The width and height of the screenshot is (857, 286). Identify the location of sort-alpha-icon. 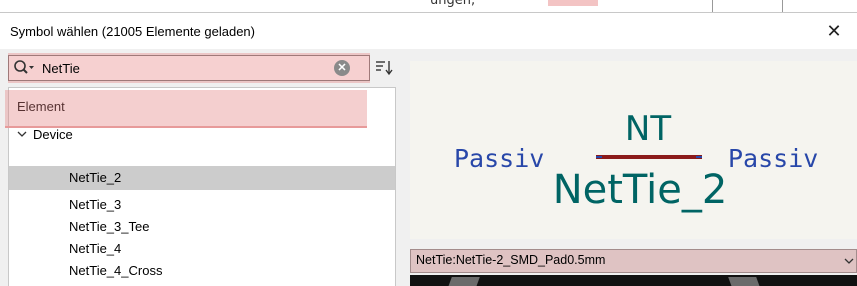
(384, 68).